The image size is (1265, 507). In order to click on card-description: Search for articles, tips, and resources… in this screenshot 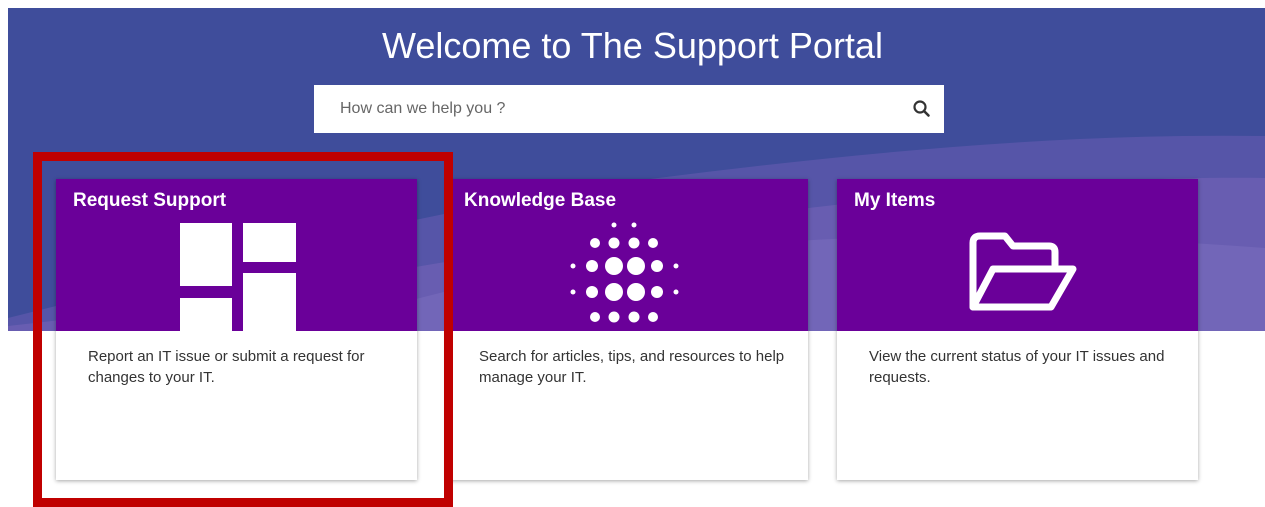, I will do `click(632, 367)`.